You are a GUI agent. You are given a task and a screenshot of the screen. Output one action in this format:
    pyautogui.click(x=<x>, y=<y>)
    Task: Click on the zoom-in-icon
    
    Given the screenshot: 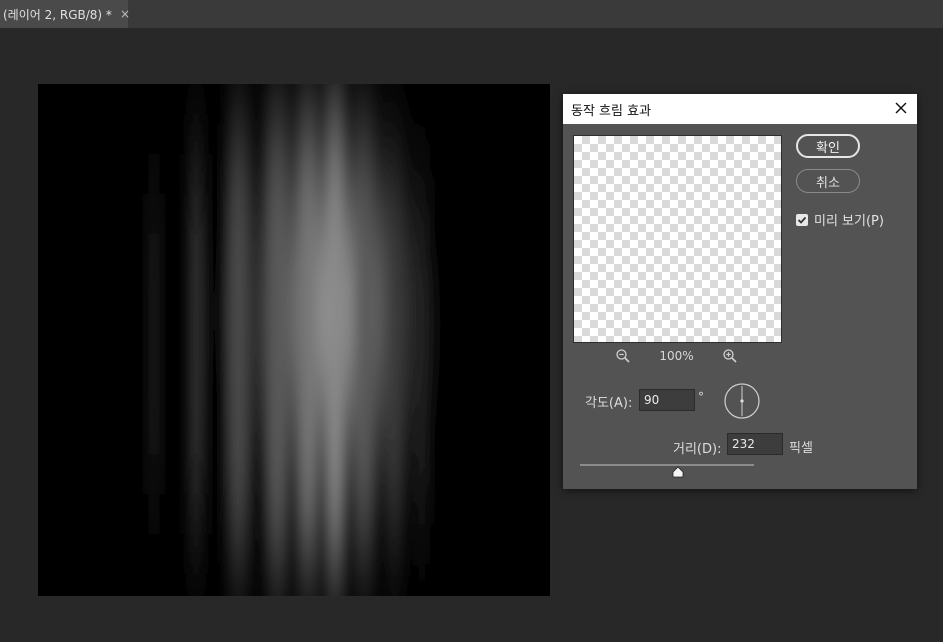 What is the action you would take?
    pyautogui.click(x=730, y=356)
    